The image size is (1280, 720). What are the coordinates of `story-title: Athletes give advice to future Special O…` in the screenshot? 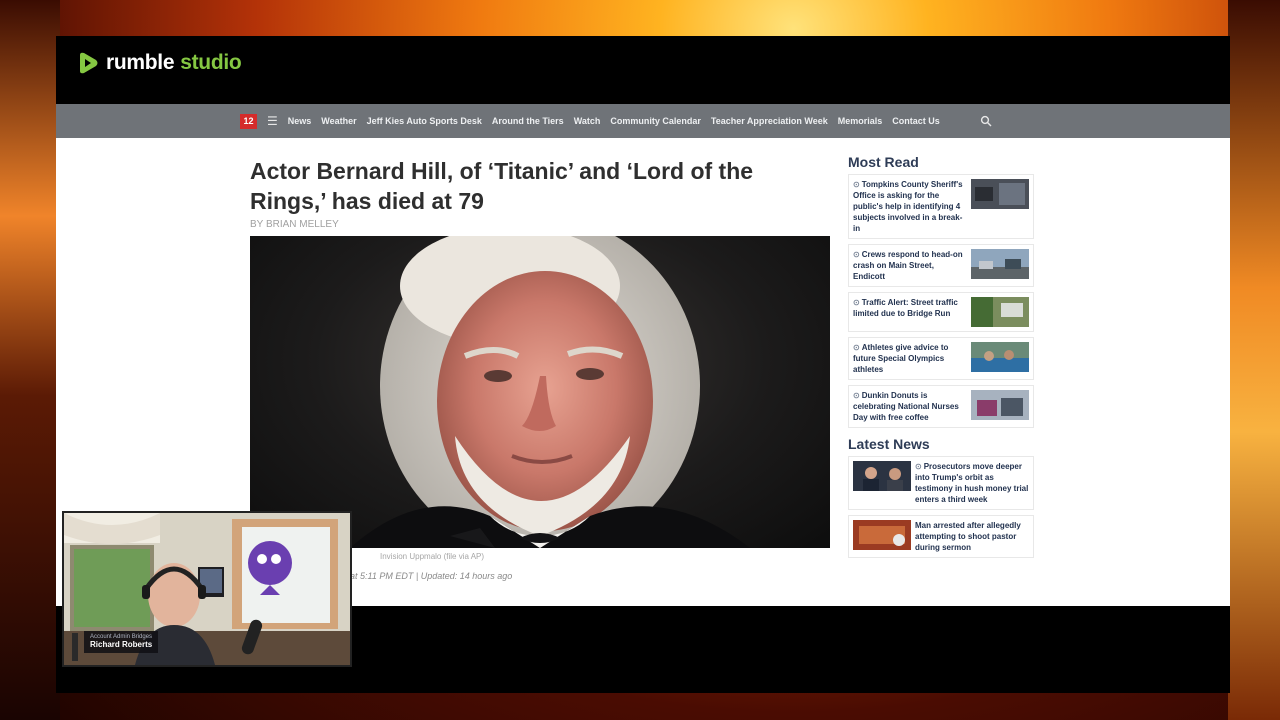 It's located at (901, 358).